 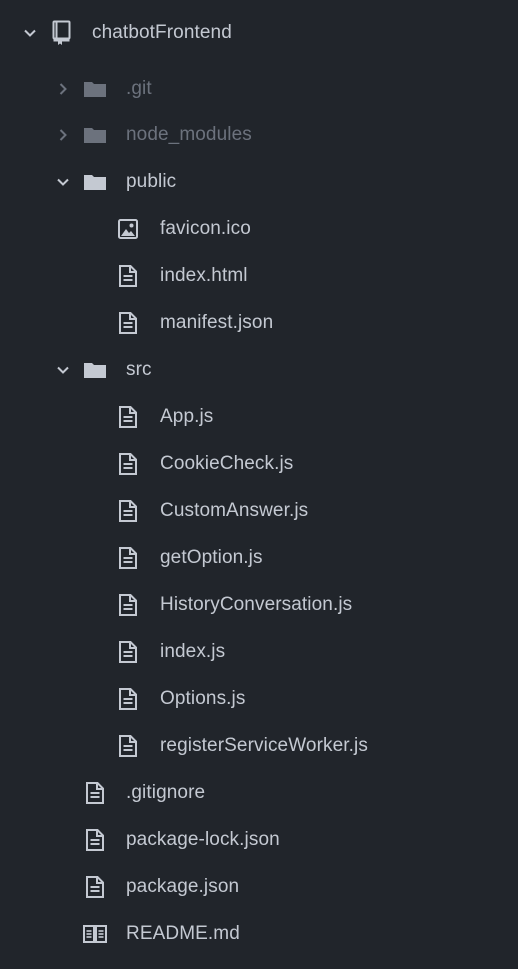 I want to click on tree-file-package-json: package.json, so click(x=259, y=887).